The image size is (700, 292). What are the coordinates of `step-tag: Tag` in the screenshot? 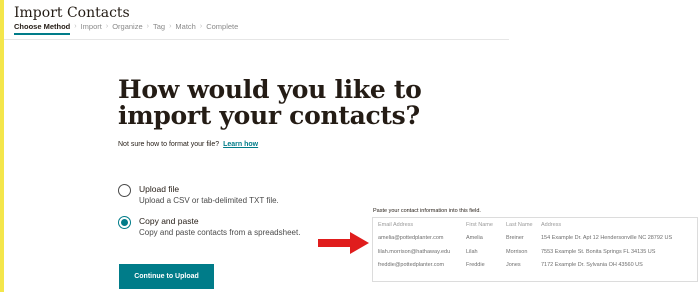 It's located at (159, 26).